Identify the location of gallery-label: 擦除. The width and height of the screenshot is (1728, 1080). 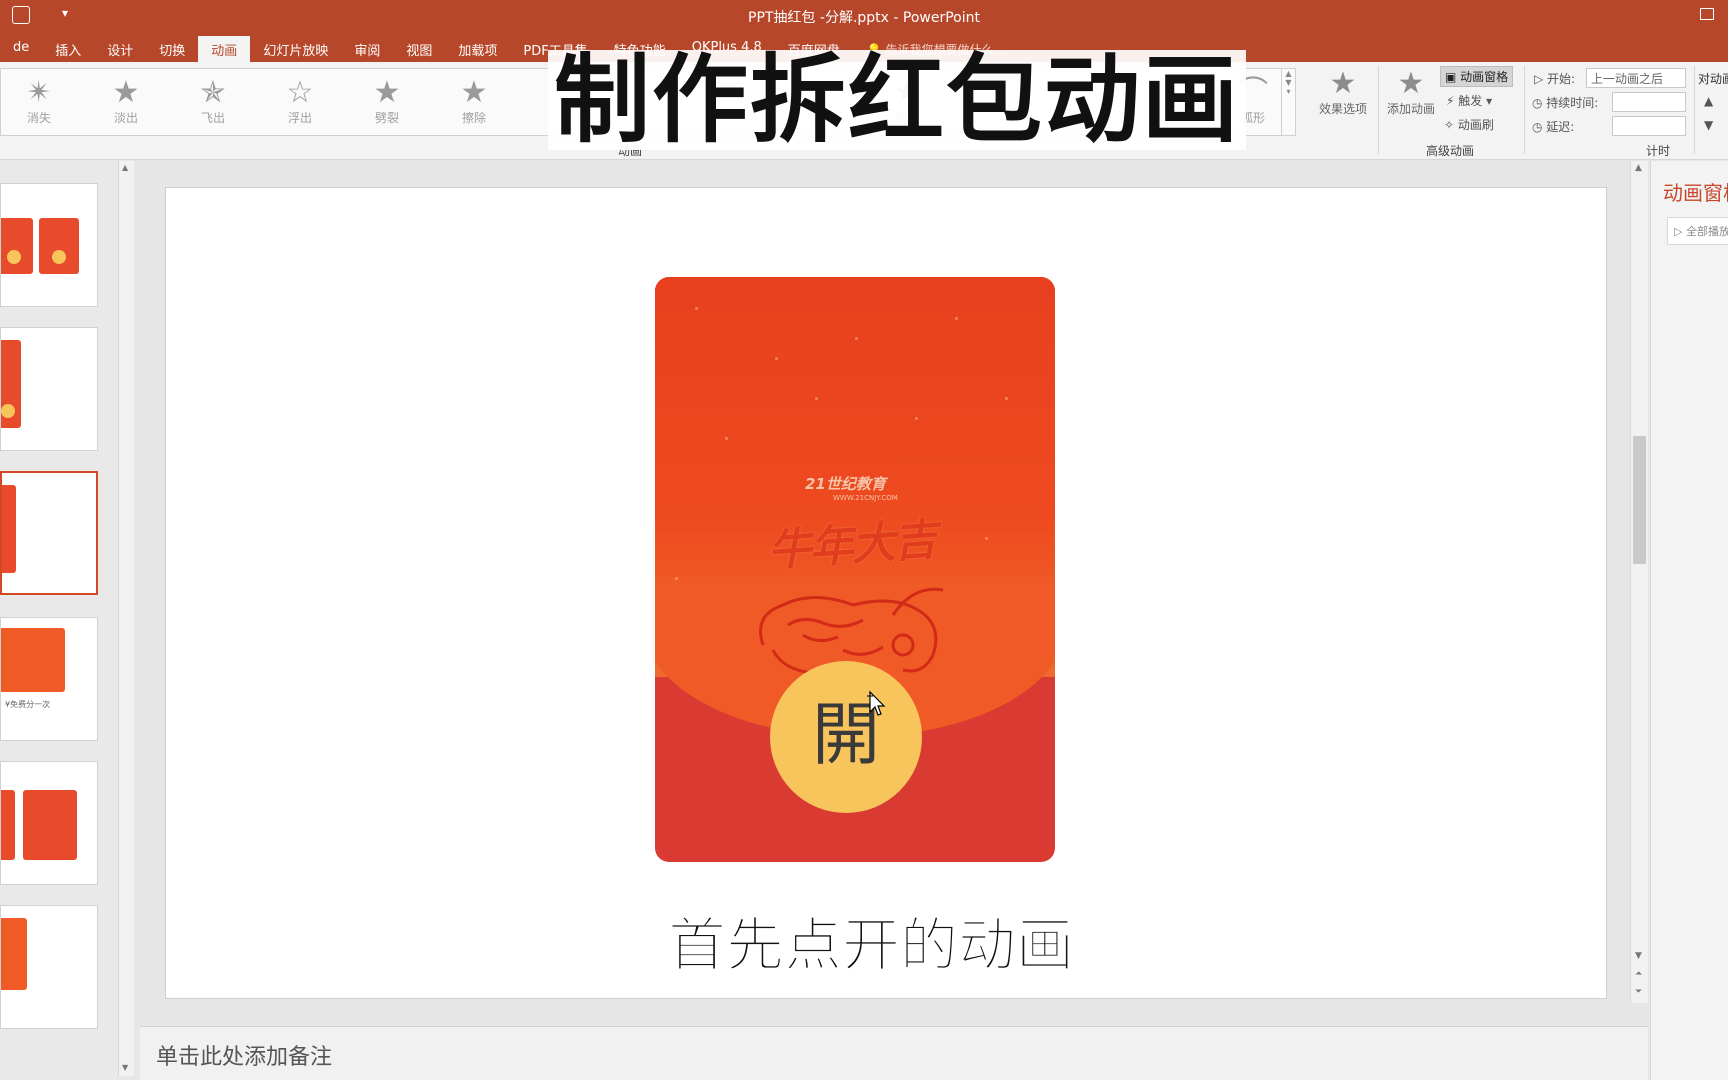
(473, 118).